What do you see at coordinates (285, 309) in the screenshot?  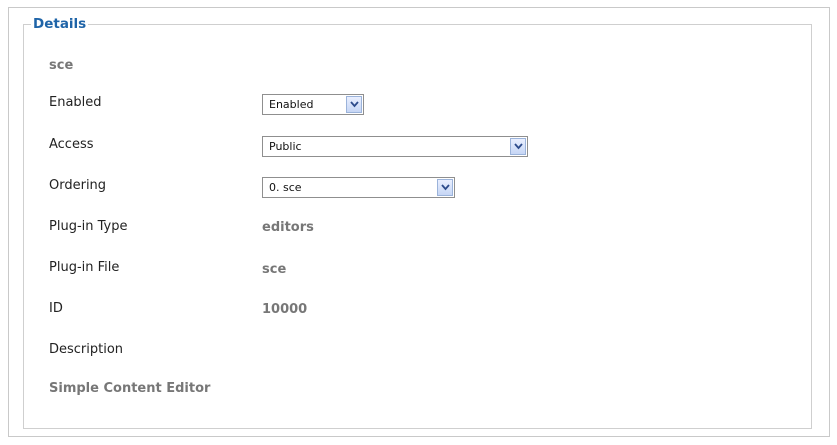 I see `id-value: 10000` at bounding box center [285, 309].